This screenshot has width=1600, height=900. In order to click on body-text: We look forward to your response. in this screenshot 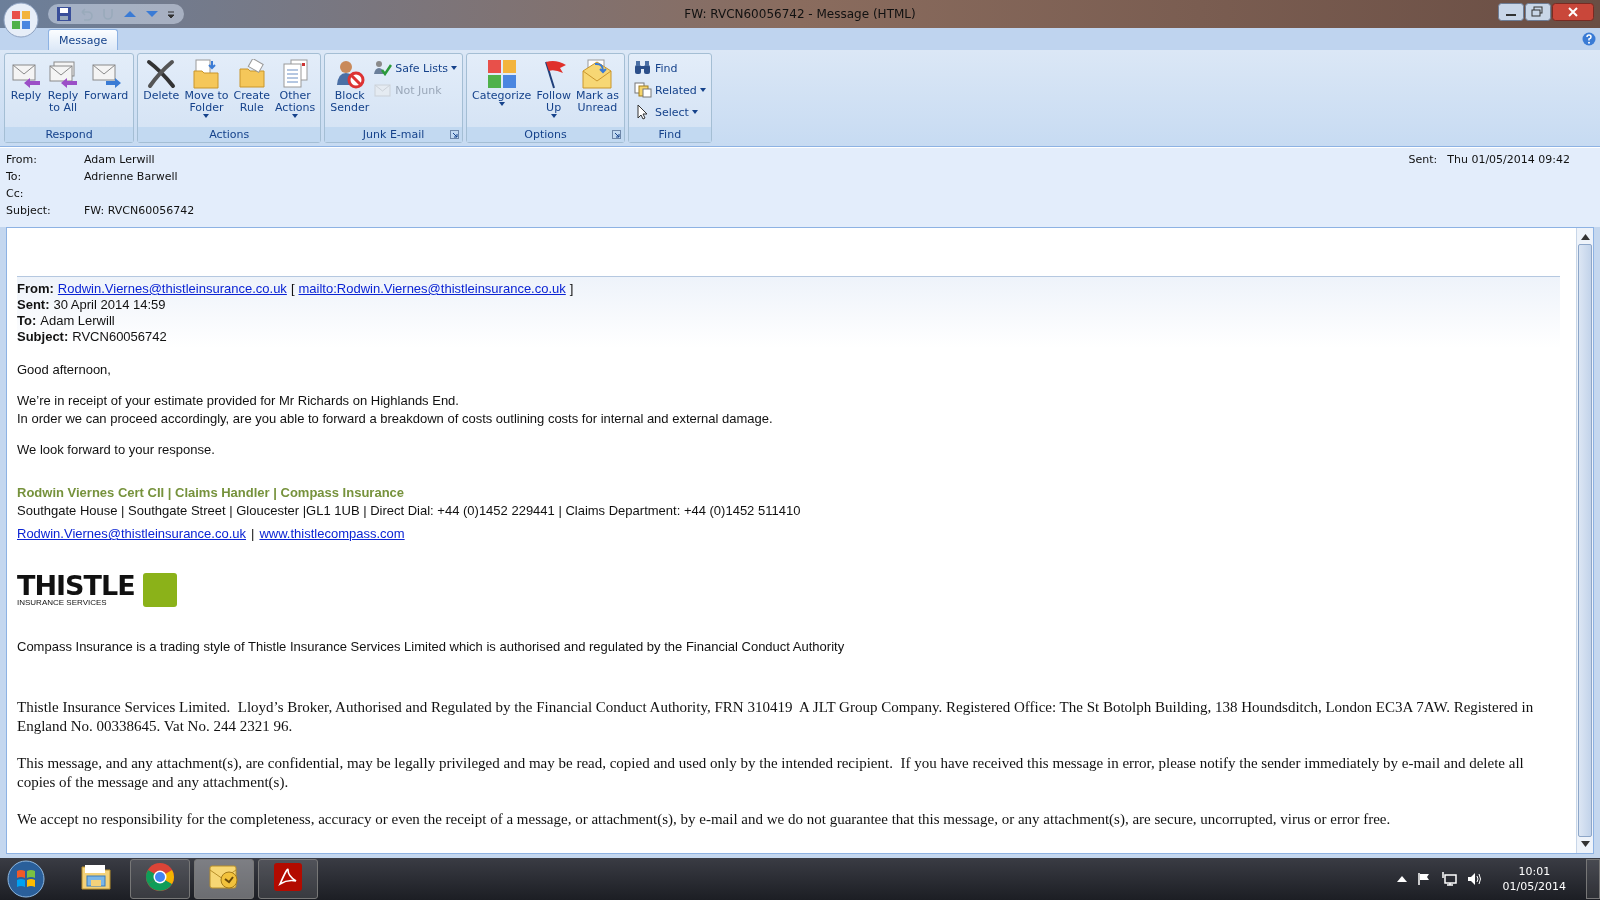, I will do `click(116, 450)`.